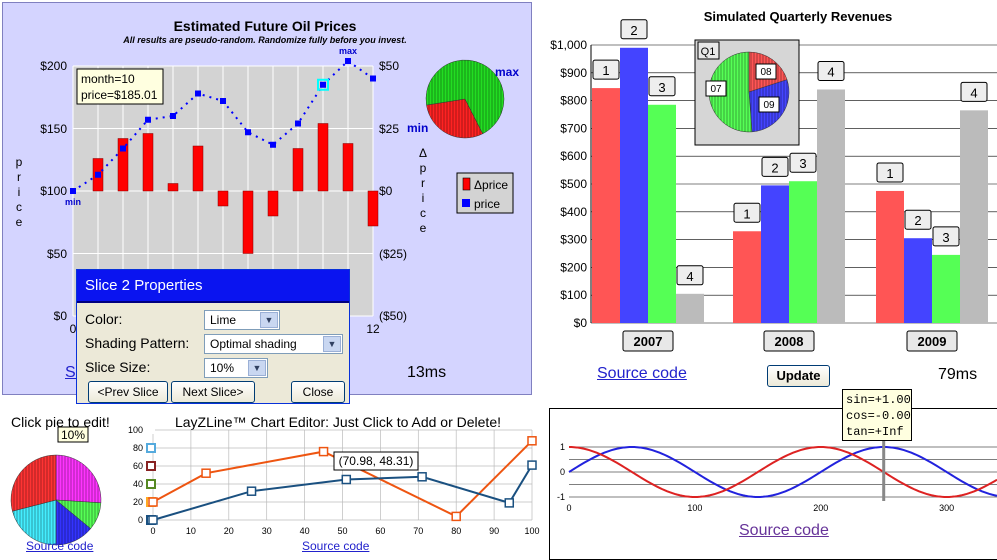  Describe the element at coordinates (562, 472) in the screenshot. I see `trig-y-tick: 0` at that location.